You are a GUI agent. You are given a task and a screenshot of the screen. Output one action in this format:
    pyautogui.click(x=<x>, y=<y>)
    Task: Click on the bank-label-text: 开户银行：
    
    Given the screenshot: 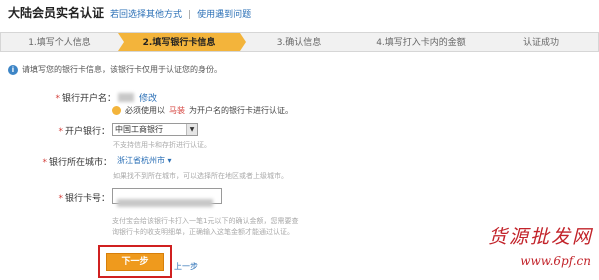 What is the action you would take?
    pyautogui.click(x=87, y=132)
    